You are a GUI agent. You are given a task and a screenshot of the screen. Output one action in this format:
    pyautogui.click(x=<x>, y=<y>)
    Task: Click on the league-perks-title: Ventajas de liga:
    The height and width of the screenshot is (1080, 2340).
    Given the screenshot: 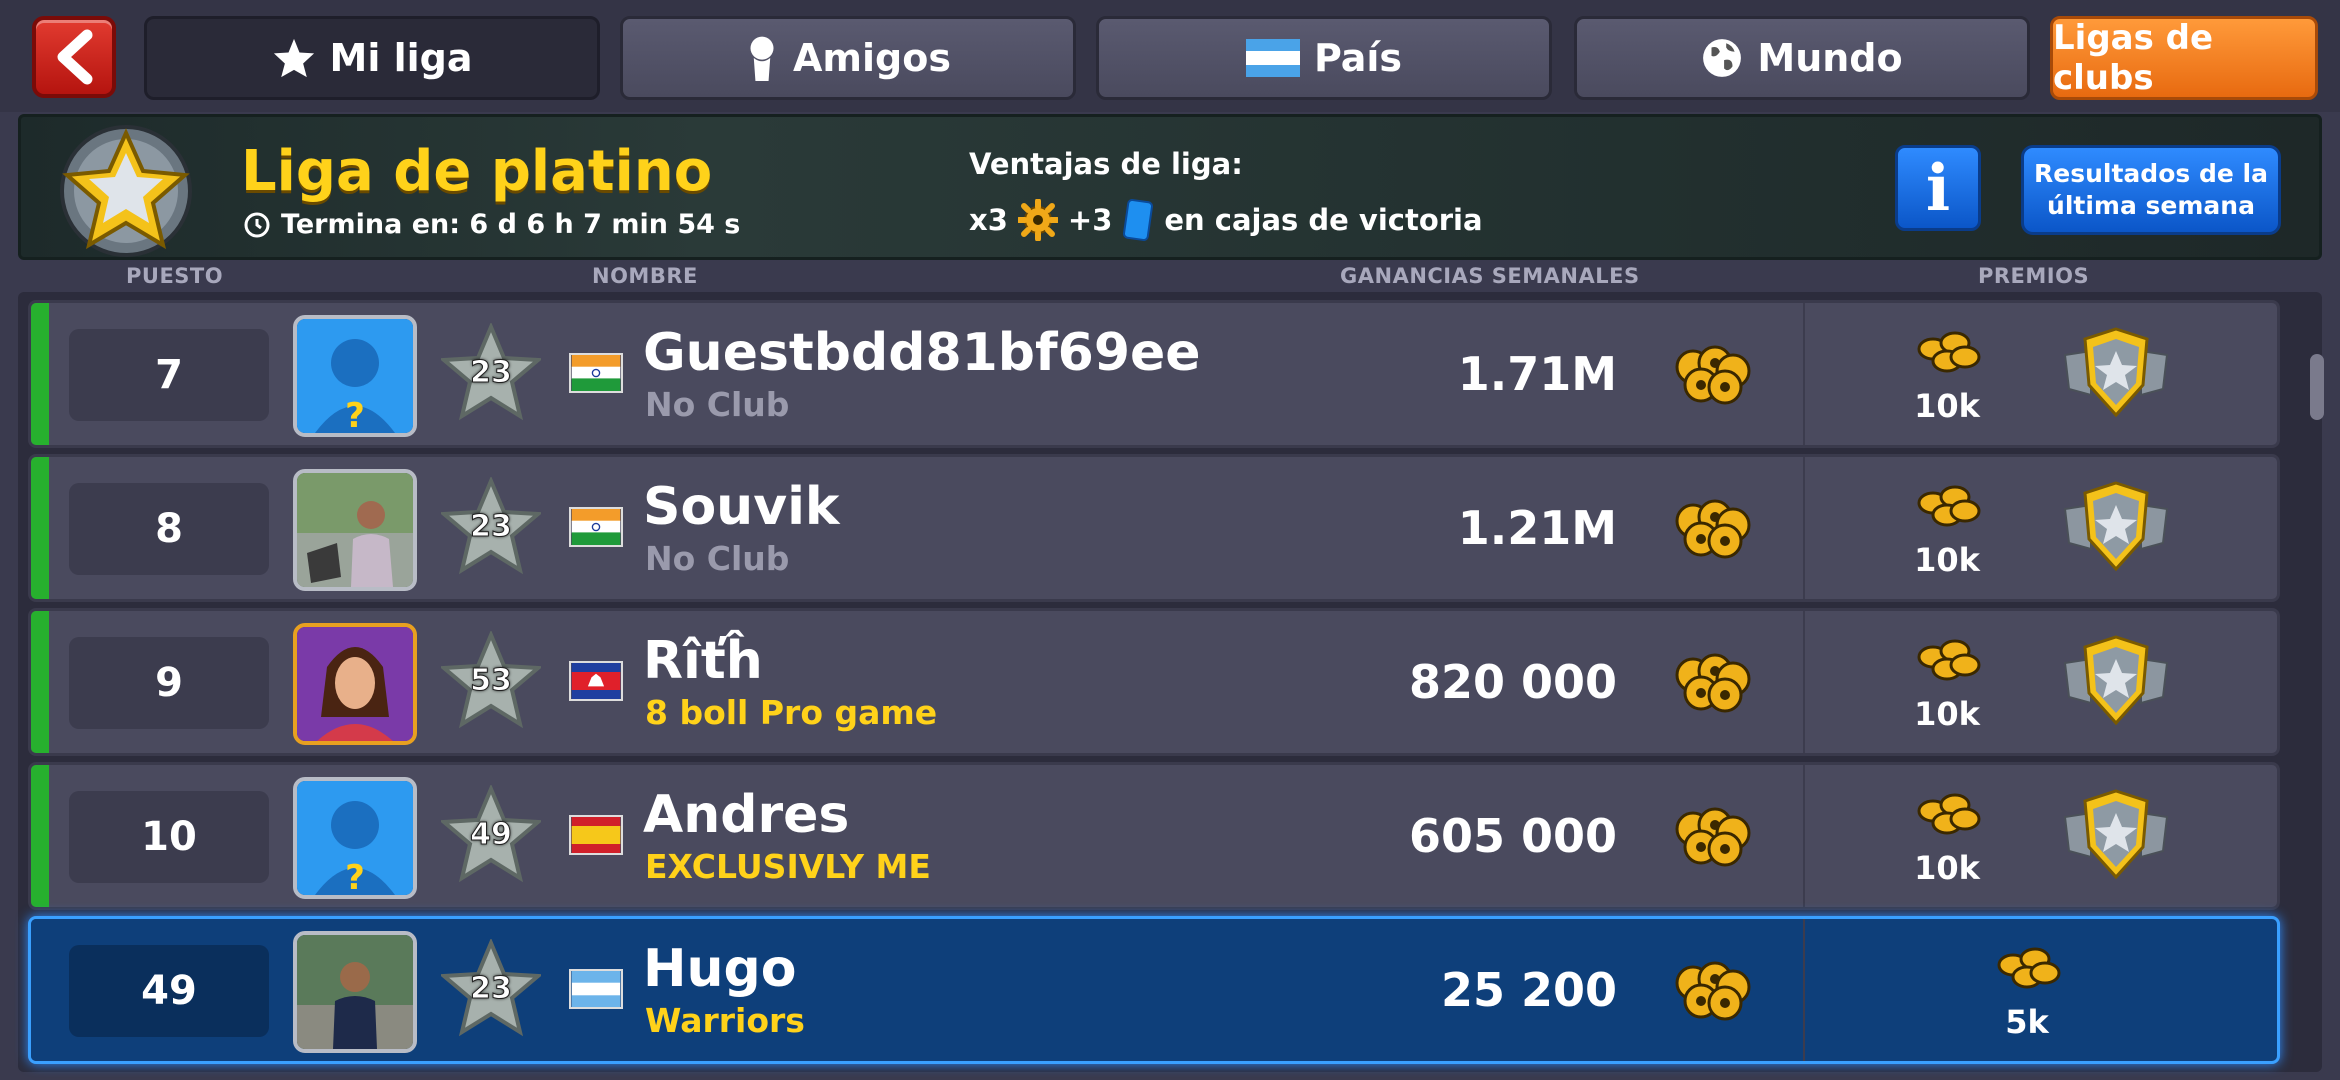 What is the action you would take?
    pyautogui.click(x=1106, y=164)
    